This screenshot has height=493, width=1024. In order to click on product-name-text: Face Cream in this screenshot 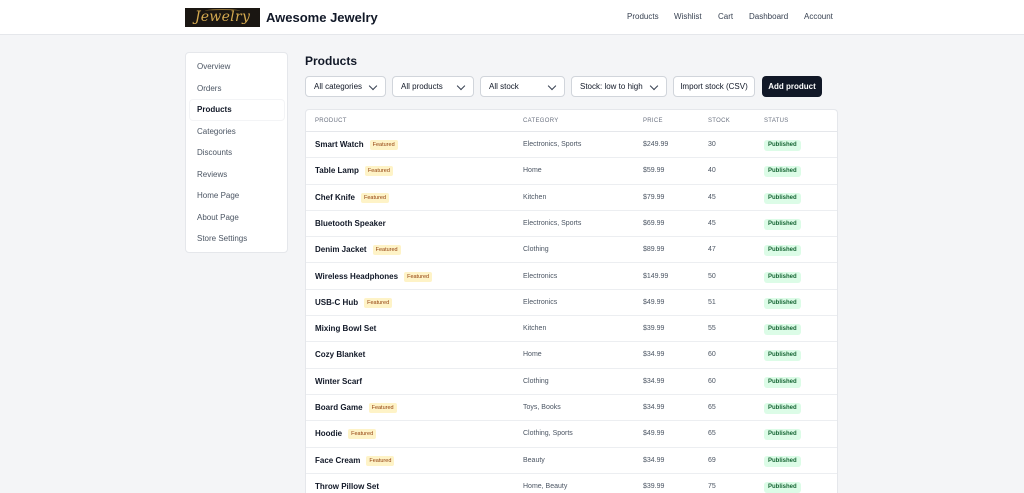, I will do `click(338, 460)`.